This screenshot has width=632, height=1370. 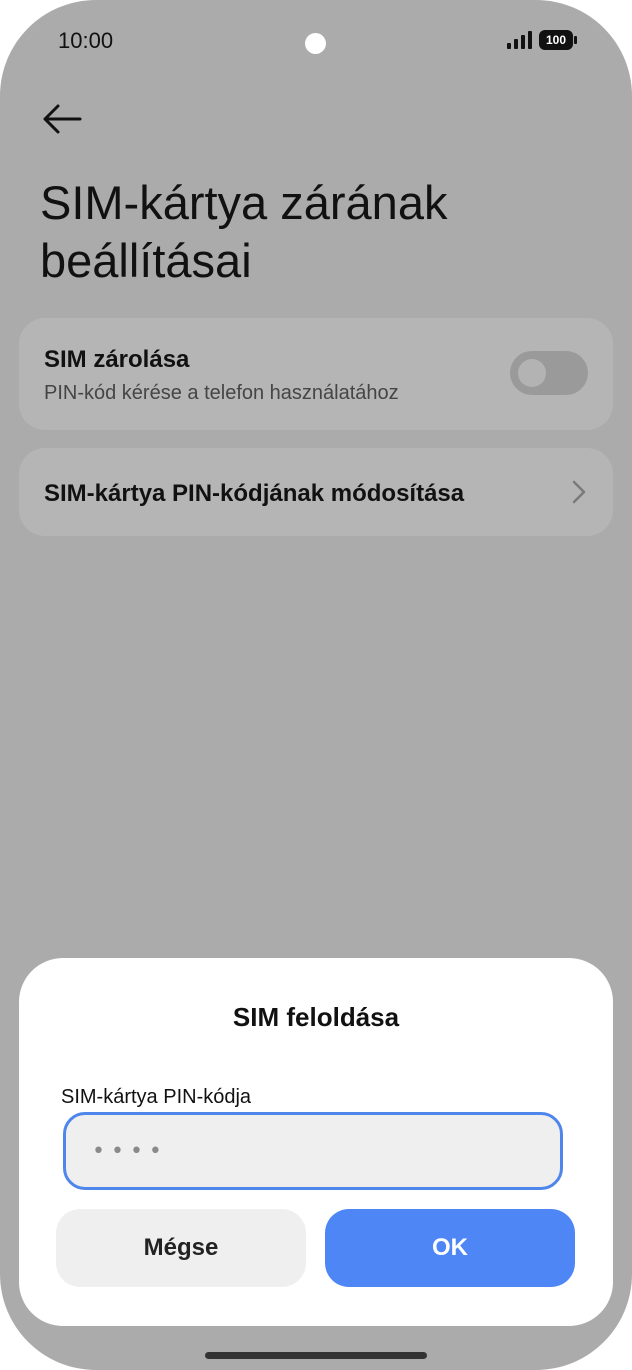 What do you see at coordinates (244, 231) in the screenshot?
I see `page-title: SIM-kártya zárának beállításai` at bounding box center [244, 231].